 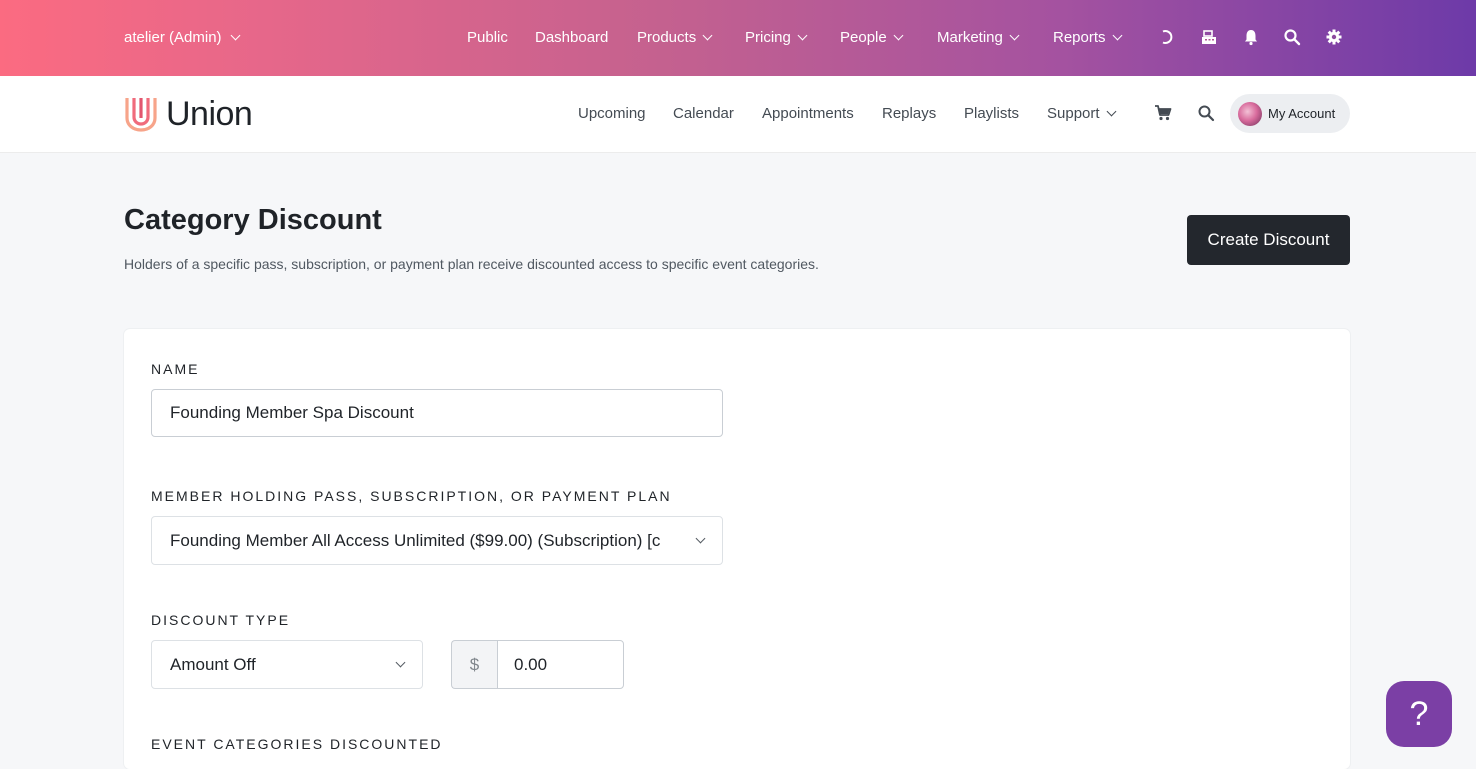 I want to click on site-nav-label: Calendar, so click(x=703, y=113).